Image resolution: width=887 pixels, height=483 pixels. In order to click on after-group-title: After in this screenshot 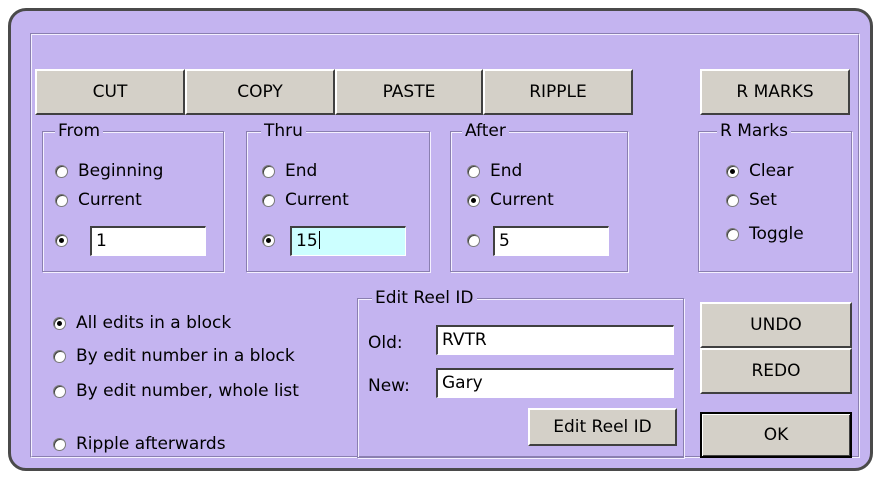, I will do `click(485, 131)`.